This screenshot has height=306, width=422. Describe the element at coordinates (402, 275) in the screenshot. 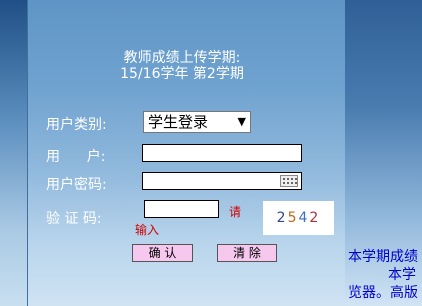

I see `side-note-line2: 本学` at that location.